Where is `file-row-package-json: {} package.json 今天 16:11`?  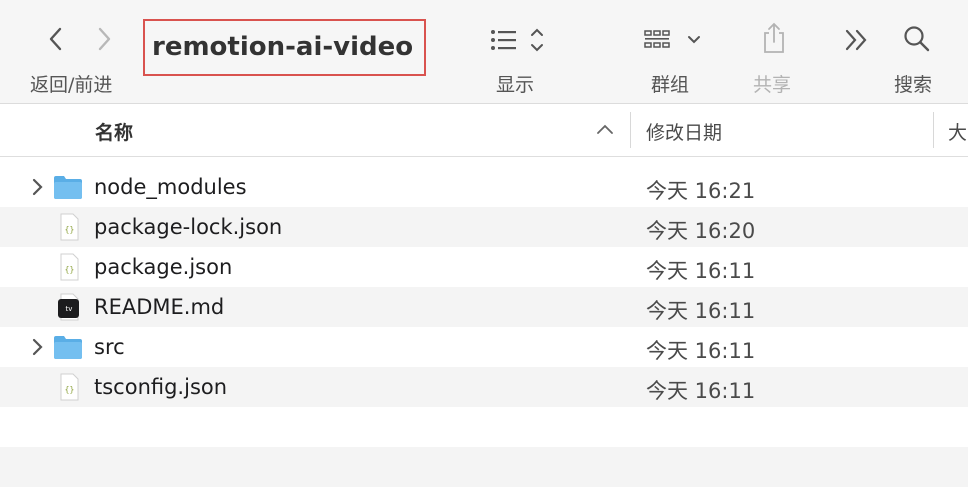
file-row-package-json: {} package.json 今天 16:11 is located at coordinates (484, 267).